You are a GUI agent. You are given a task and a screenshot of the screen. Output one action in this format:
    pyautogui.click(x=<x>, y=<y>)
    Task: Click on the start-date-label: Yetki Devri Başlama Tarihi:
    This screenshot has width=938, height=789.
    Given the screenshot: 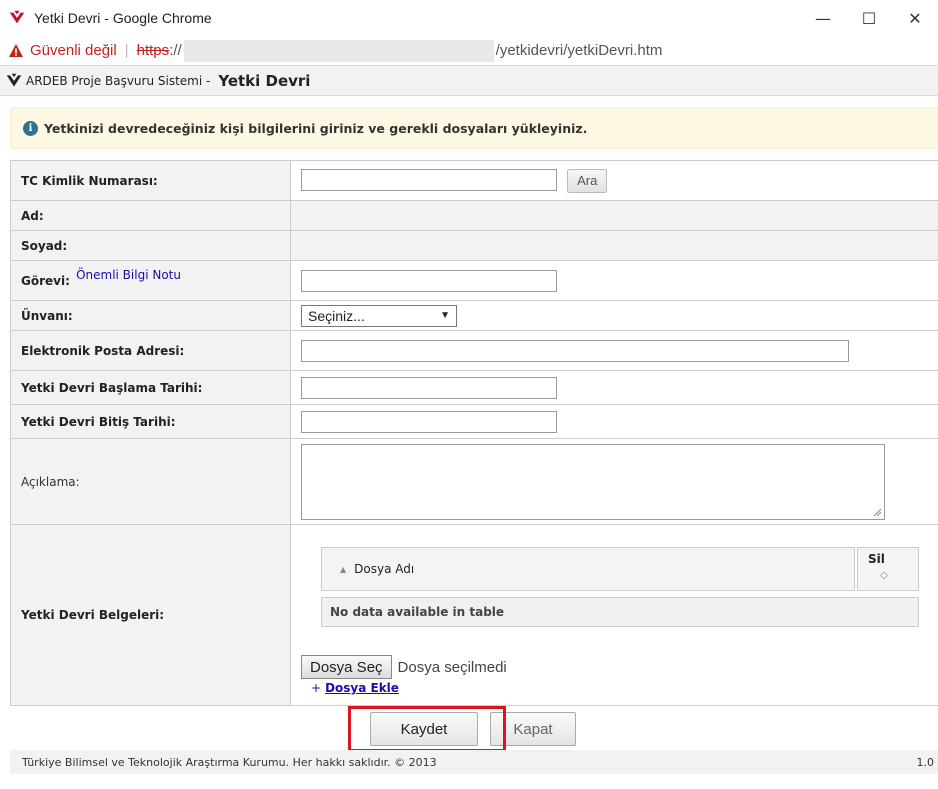 What is the action you would take?
    pyautogui.click(x=150, y=387)
    